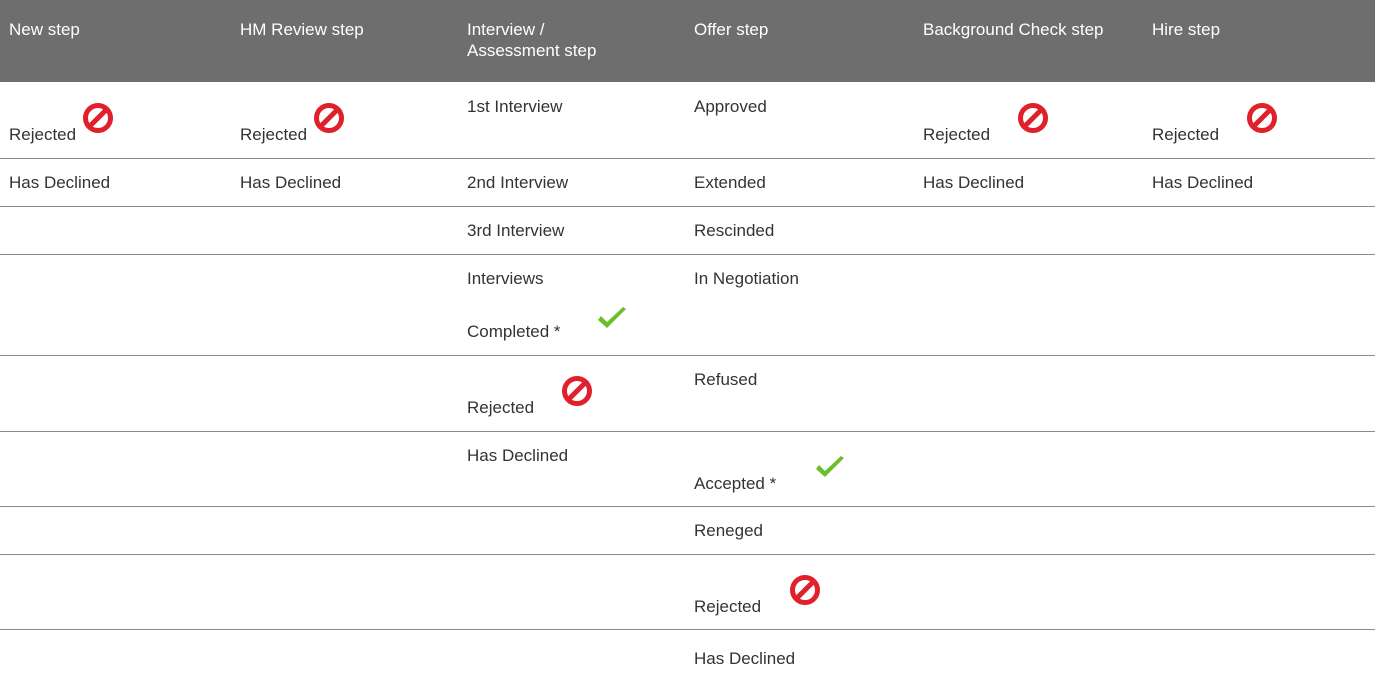 The height and width of the screenshot is (676, 1375). What do you see at coordinates (518, 182) in the screenshot?
I see `interview-2nd: 2nd Interview` at bounding box center [518, 182].